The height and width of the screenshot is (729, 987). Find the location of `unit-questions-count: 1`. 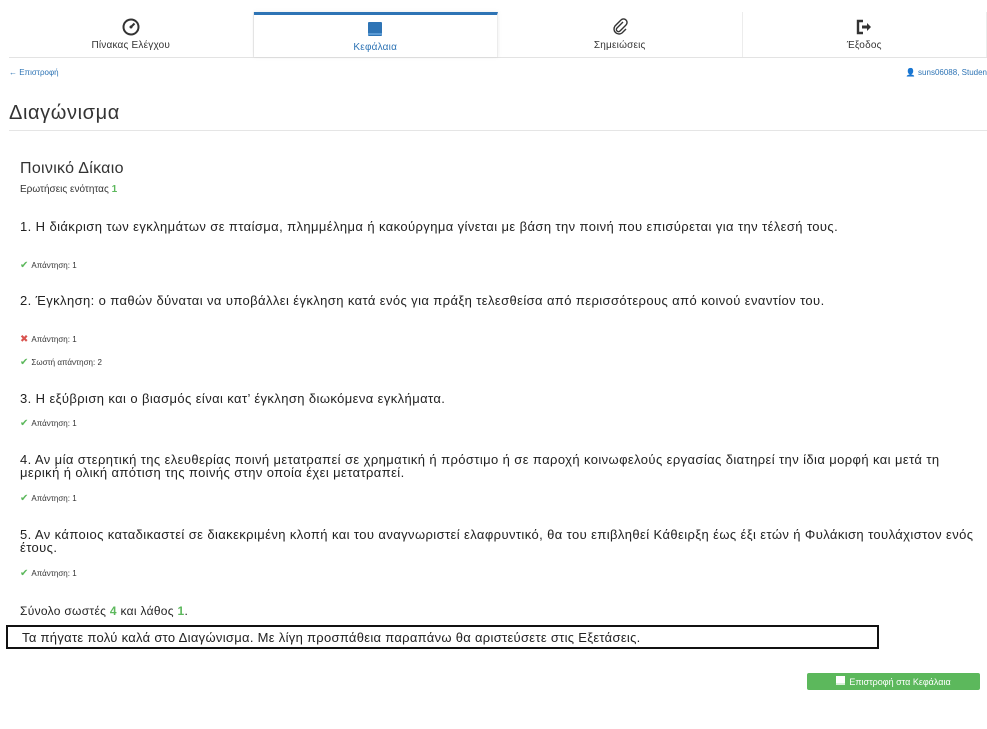

unit-questions-count: 1 is located at coordinates (114, 189).